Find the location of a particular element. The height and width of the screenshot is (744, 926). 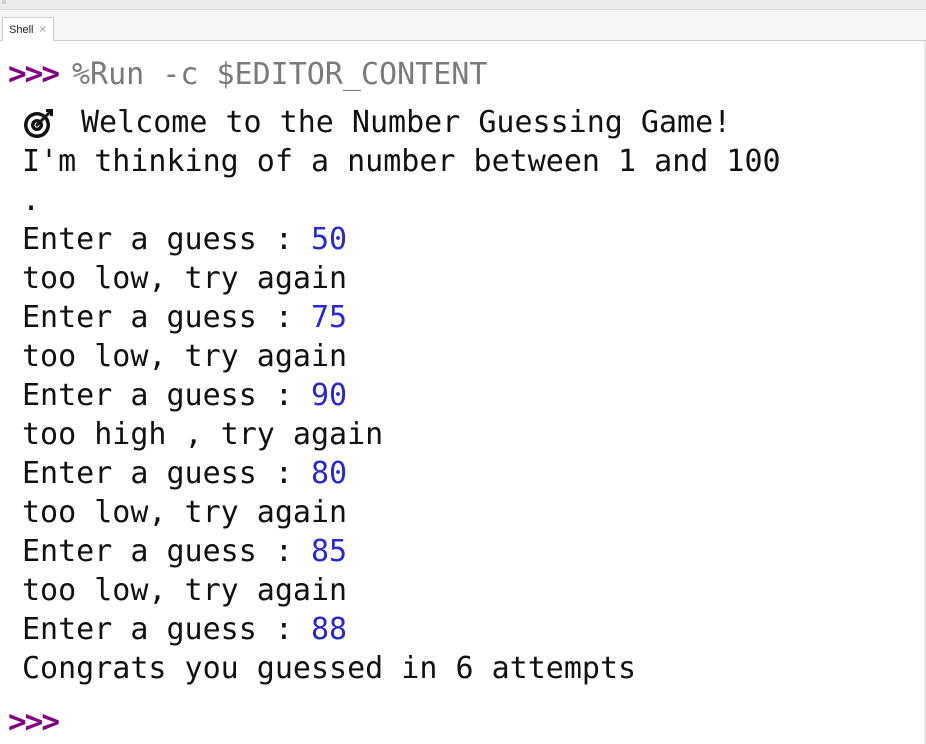

command-line: >>> %Run -c $EDITOR_CONTENT is located at coordinates (247, 74).